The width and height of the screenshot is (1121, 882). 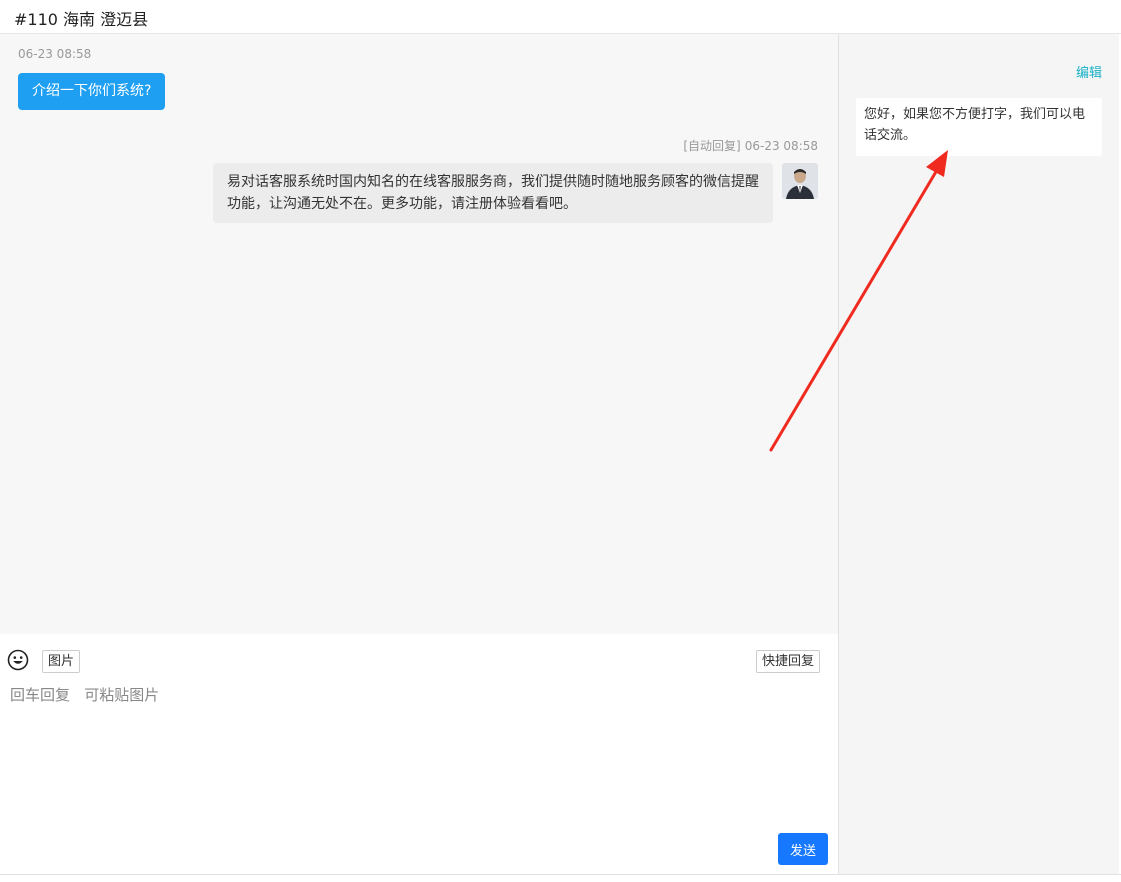 I want to click on reply-timestamp: [自动回复] 06-23 08:58, so click(x=750, y=145).